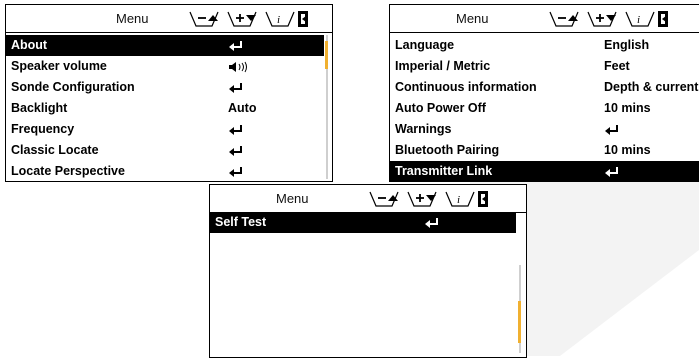 The image size is (699, 358). I want to click on menu-item-language: Language English, so click(544, 45).